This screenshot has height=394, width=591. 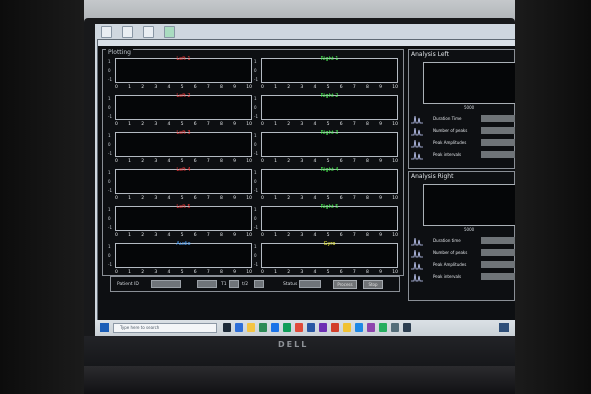 I want to click on analysis-left-metric-row: Number of peaks, so click(x=463, y=131).